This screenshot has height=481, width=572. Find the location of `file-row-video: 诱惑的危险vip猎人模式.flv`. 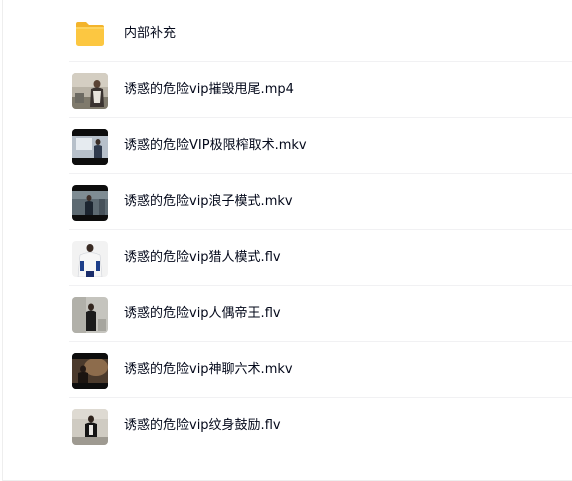

file-row-video: 诱惑的危险vip猎人模式.flv is located at coordinates (320, 258).